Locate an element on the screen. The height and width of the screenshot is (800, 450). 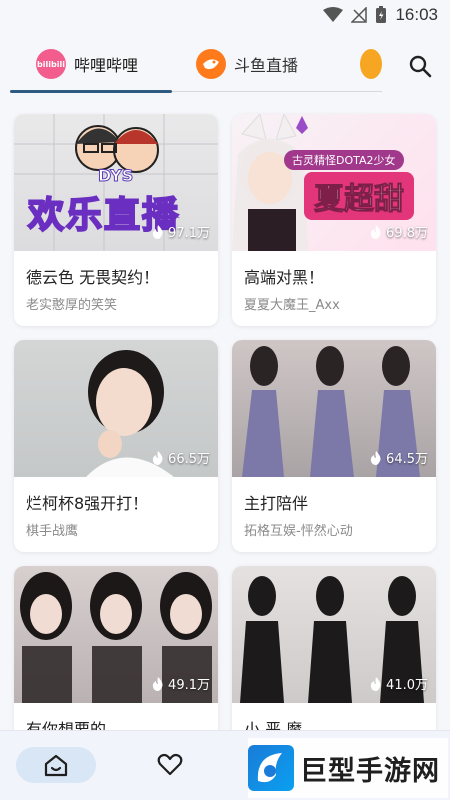
heart-icon is located at coordinates (170, 764).